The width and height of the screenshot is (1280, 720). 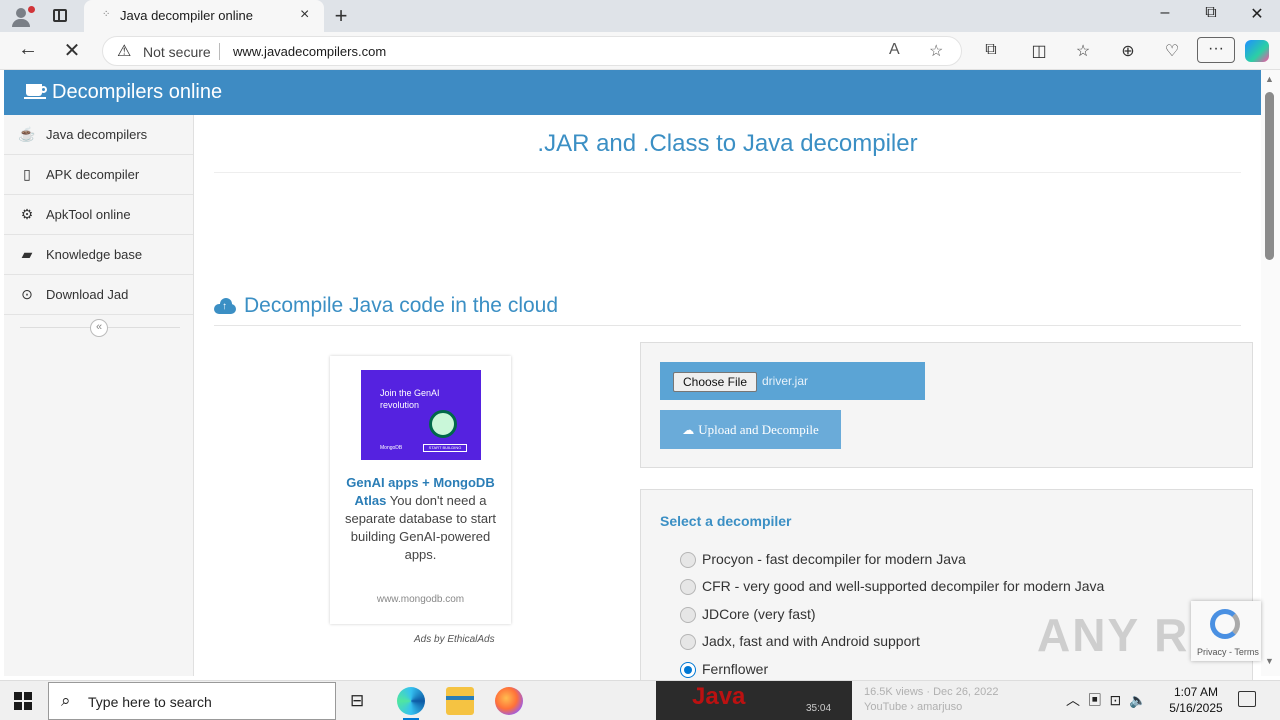 What do you see at coordinates (1083, 51) in the screenshot?
I see `favorites-icon: ☆` at bounding box center [1083, 51].